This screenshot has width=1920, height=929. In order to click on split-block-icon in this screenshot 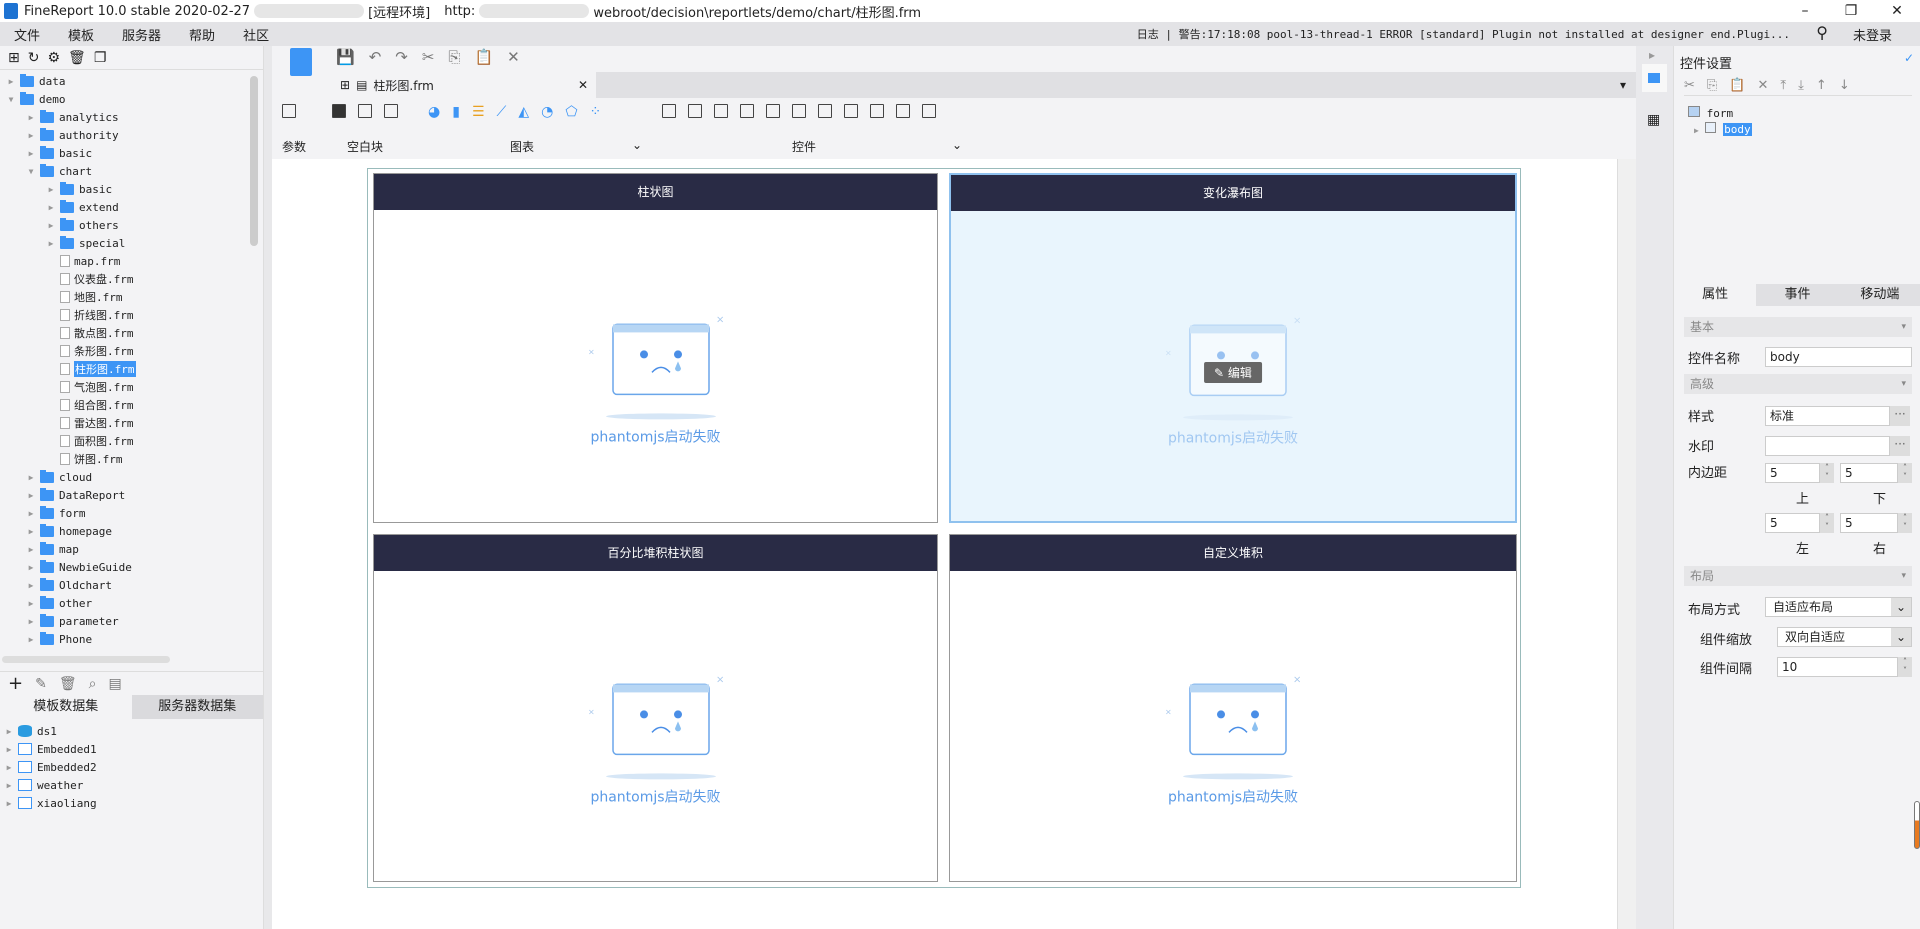, I will do `click(365, 111)`.